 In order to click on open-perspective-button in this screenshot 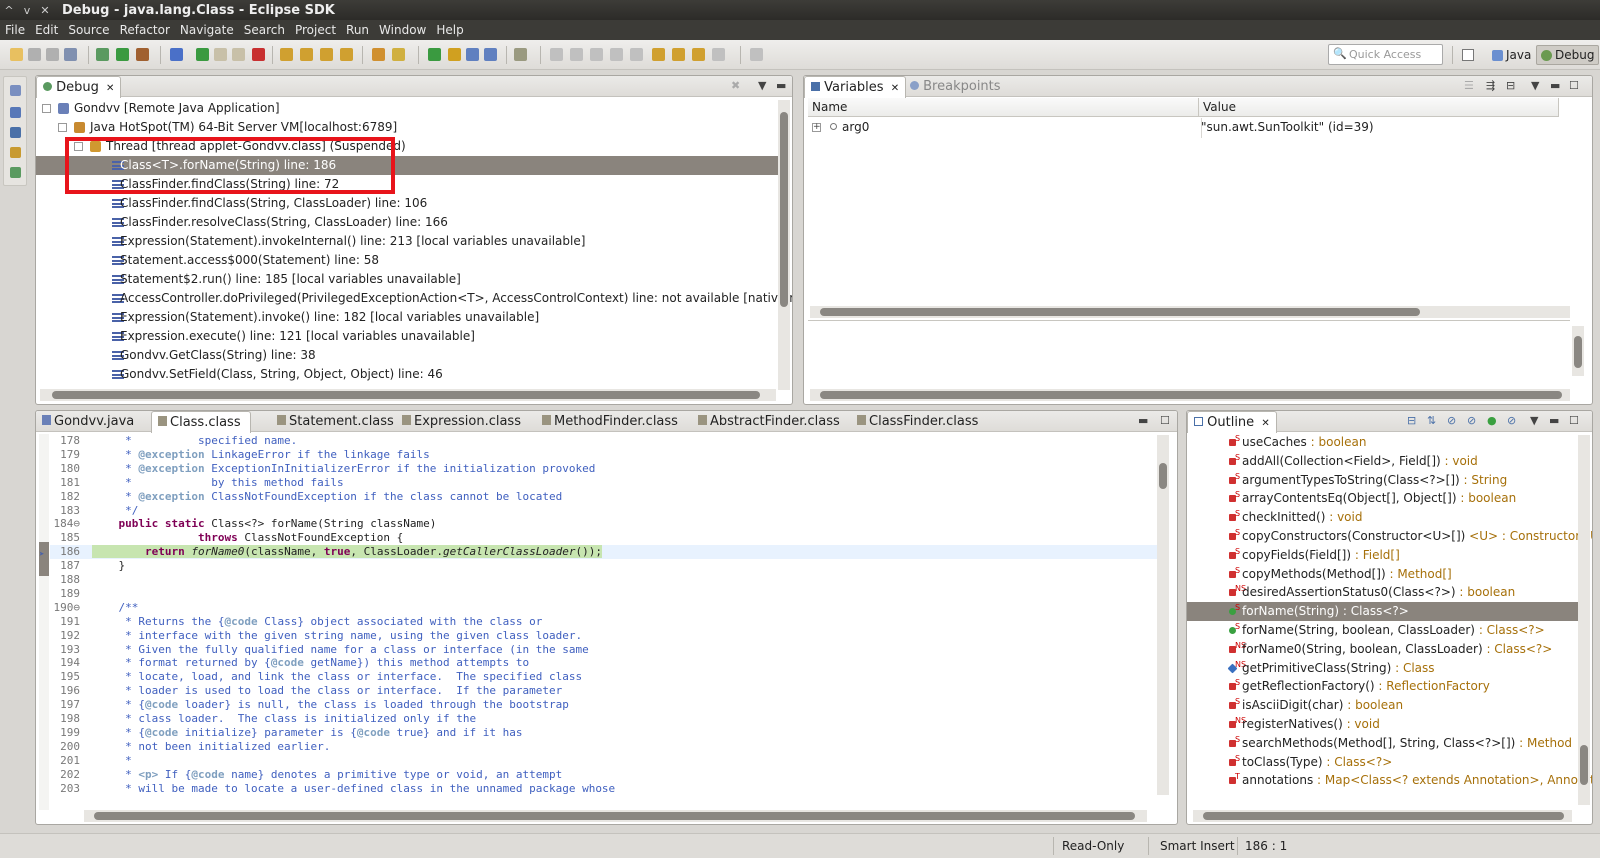, I will do `click(1468, 55)`.